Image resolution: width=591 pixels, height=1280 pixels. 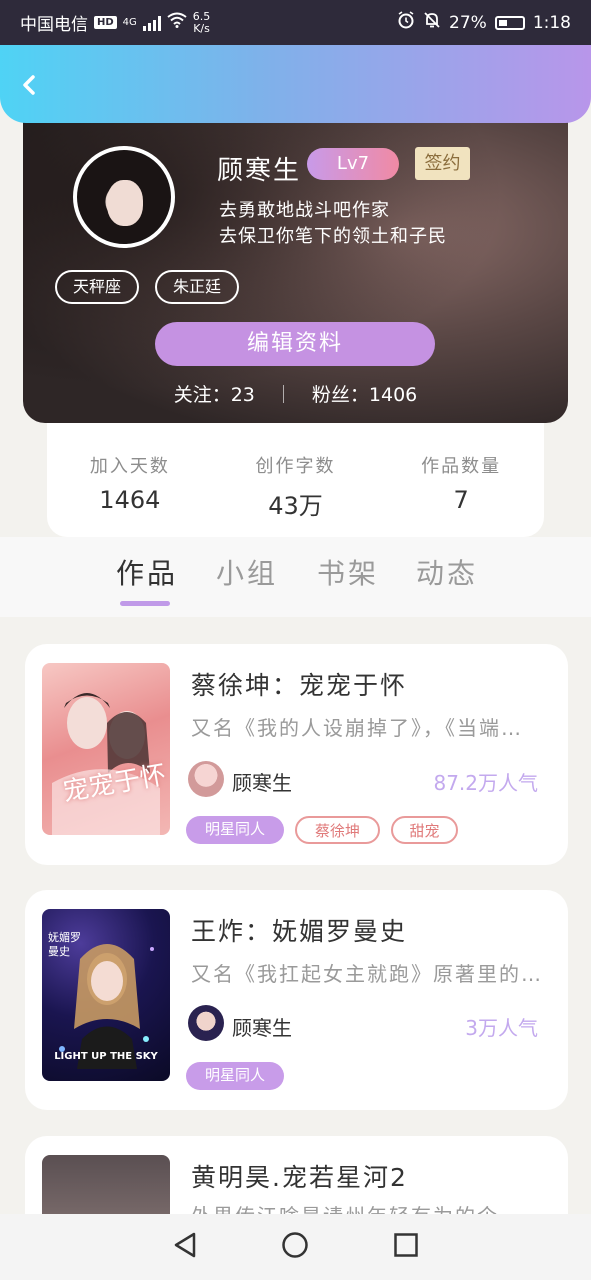 What do you see at coordinates (97, 287) in the screenshot?
I see `profile-tag-zodiac: 天秤座` at bounding box center [97, 287].